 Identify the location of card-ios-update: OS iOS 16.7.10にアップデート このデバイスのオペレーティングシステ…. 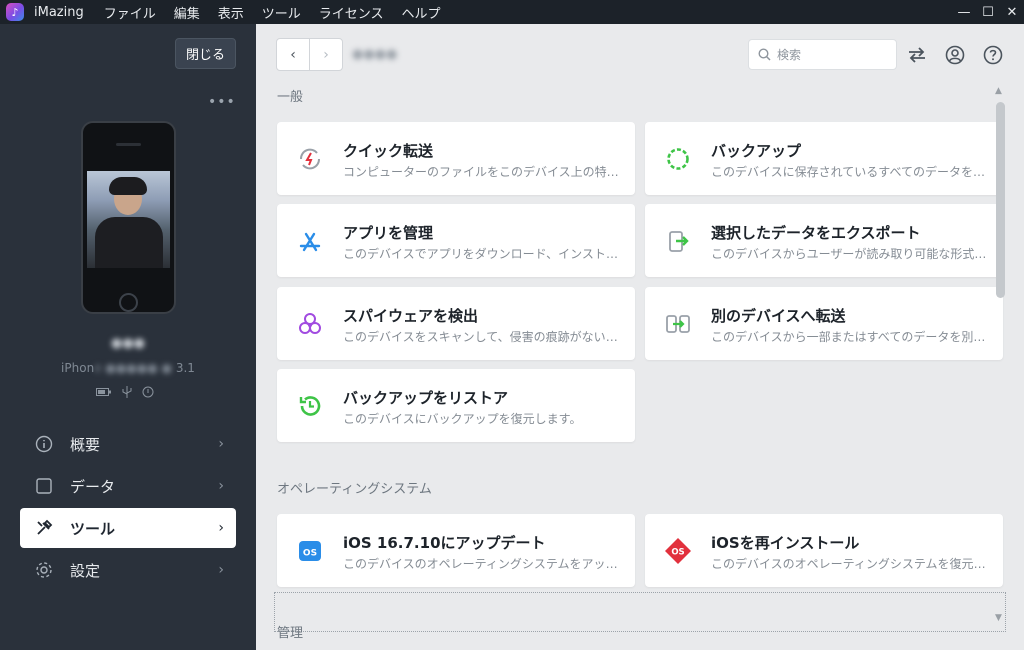
(456, 550).